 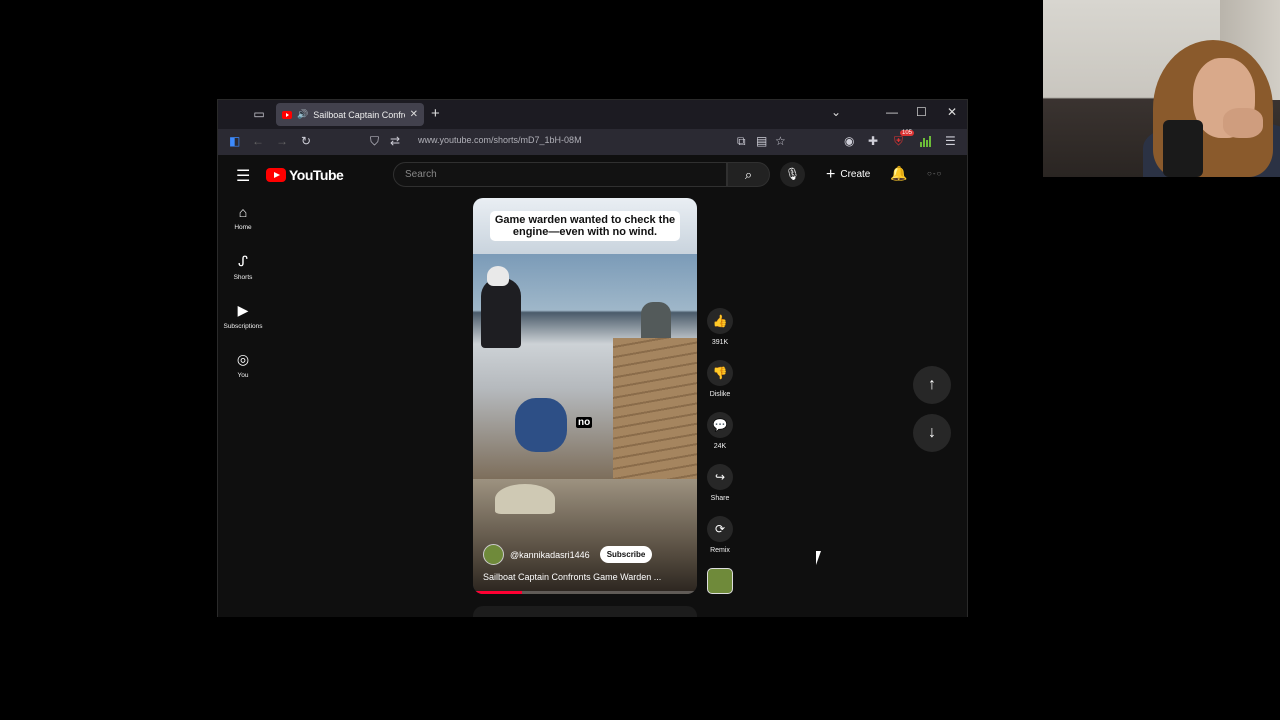 What do you see at coordinates (550, 555) in the screenshot?
I see `channel-name: @kannikadasri1446` at bounding box center [550, 555].